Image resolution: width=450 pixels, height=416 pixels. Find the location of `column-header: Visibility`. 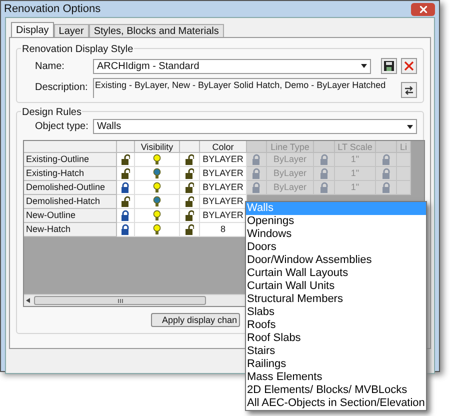

column-header: Visibility is located at coordinates (157, 147).